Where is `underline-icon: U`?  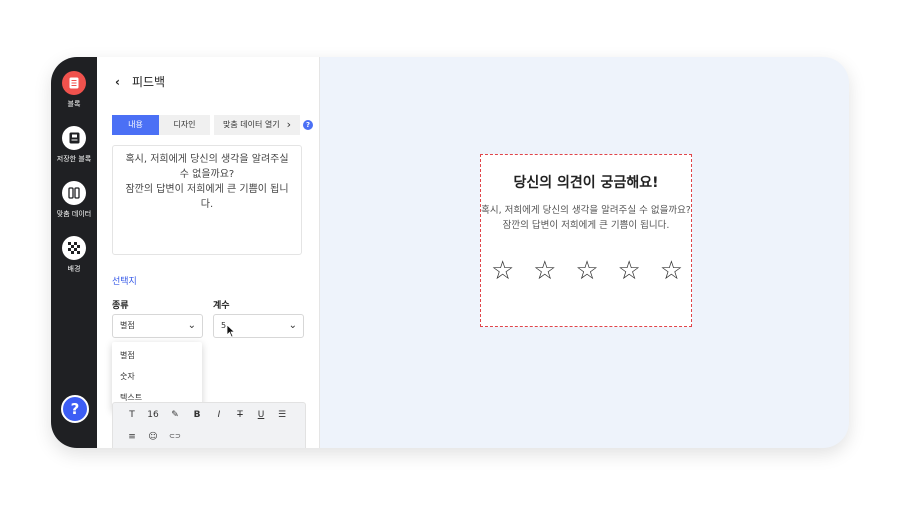
underline-icon: U is located at coordinates (261, 415).